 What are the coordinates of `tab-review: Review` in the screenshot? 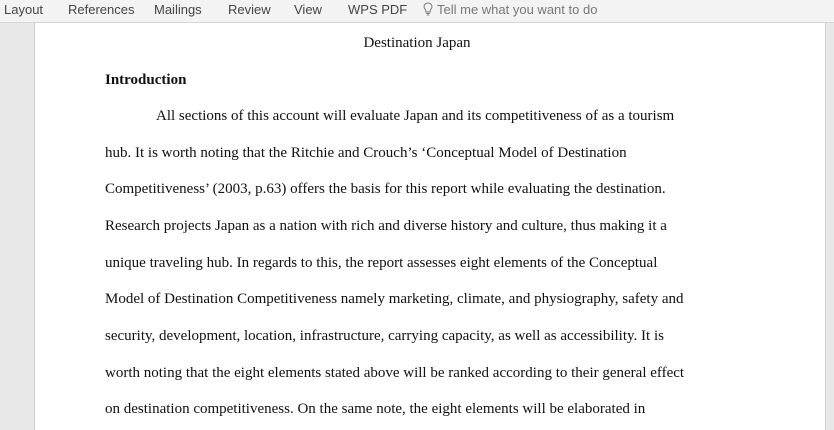 It's located at (249, 10).